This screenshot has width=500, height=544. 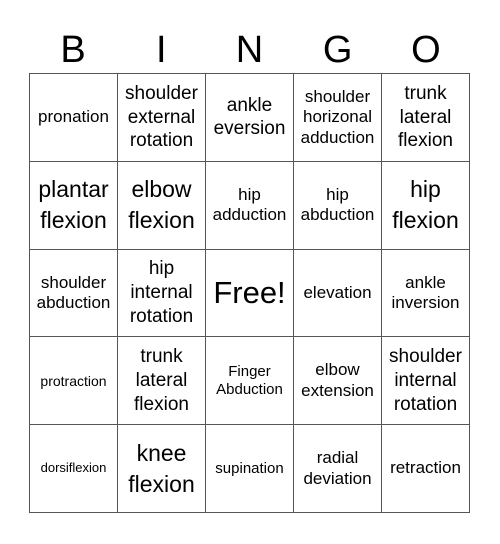 What do you see at coordinates (250, 118) in the screenshot?
I see `bingo-cell: ankle eversion` at bounding box center [250, 118].